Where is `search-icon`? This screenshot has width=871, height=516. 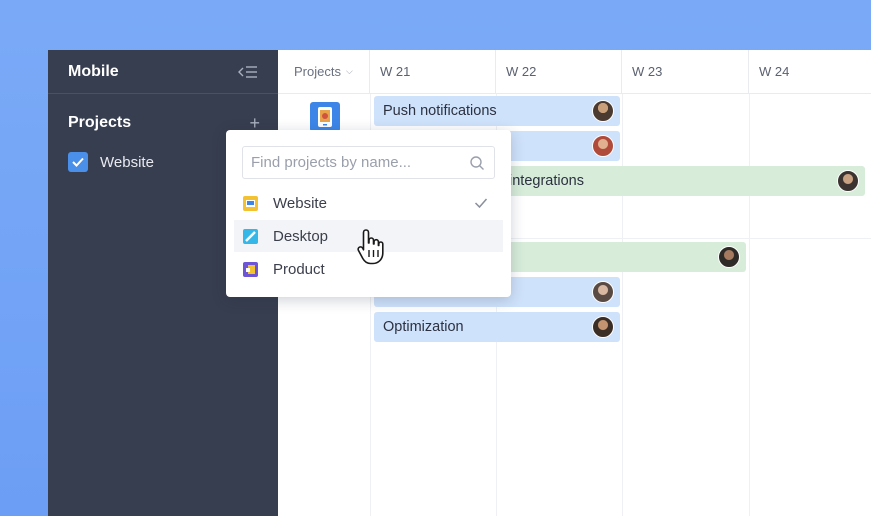
search-icon is located at coordinates (477, 163).